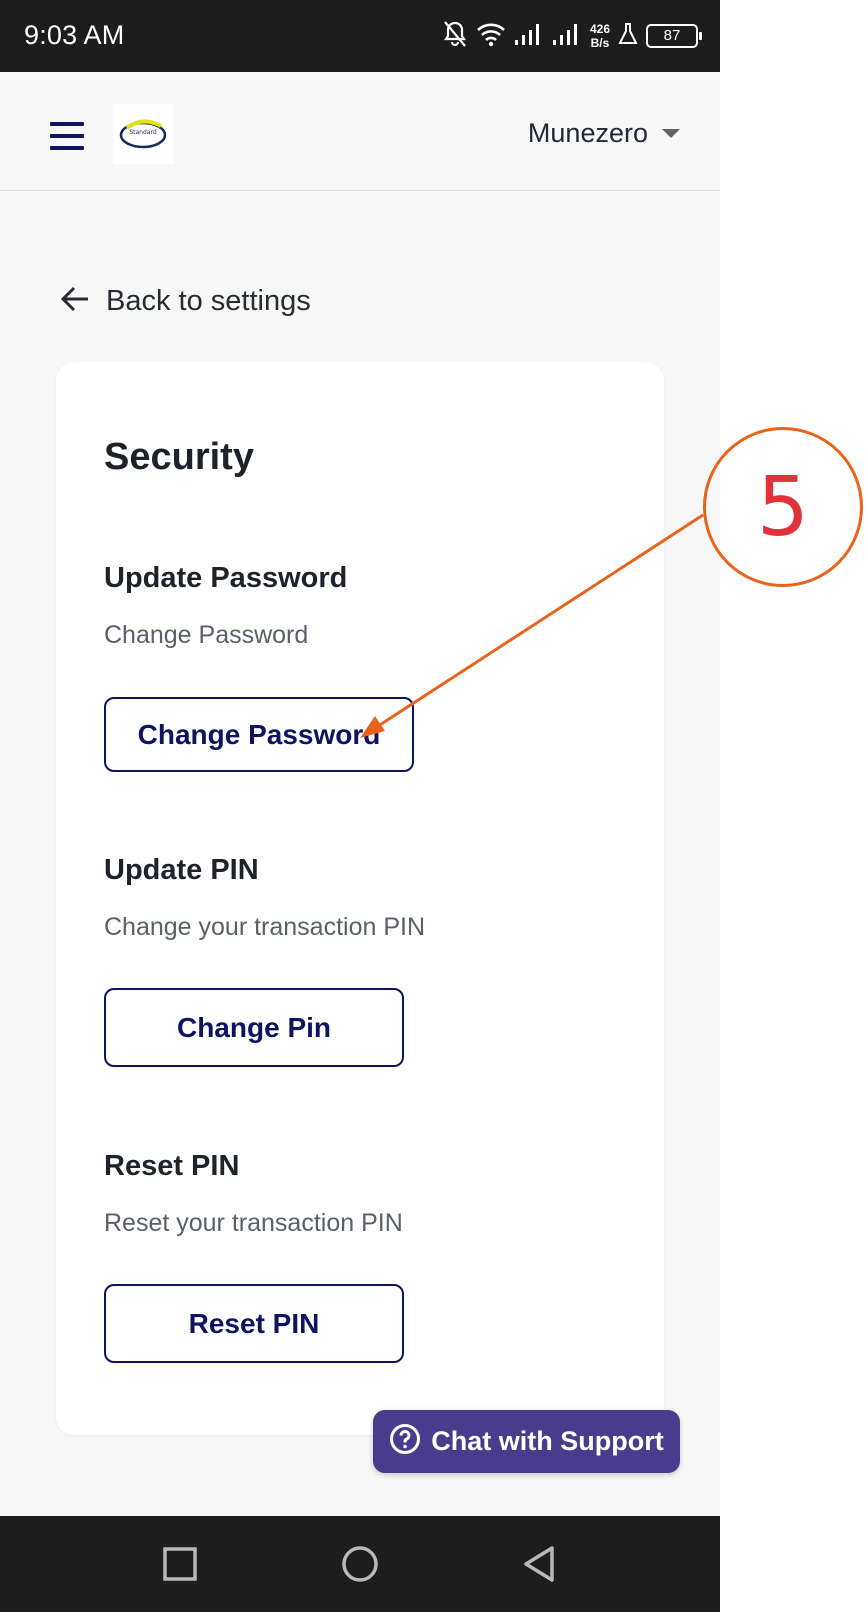  Describe the element at coordinates (254, 1323) in the screenshot. I see `reset-pin-button: Reset PIN` at that location.